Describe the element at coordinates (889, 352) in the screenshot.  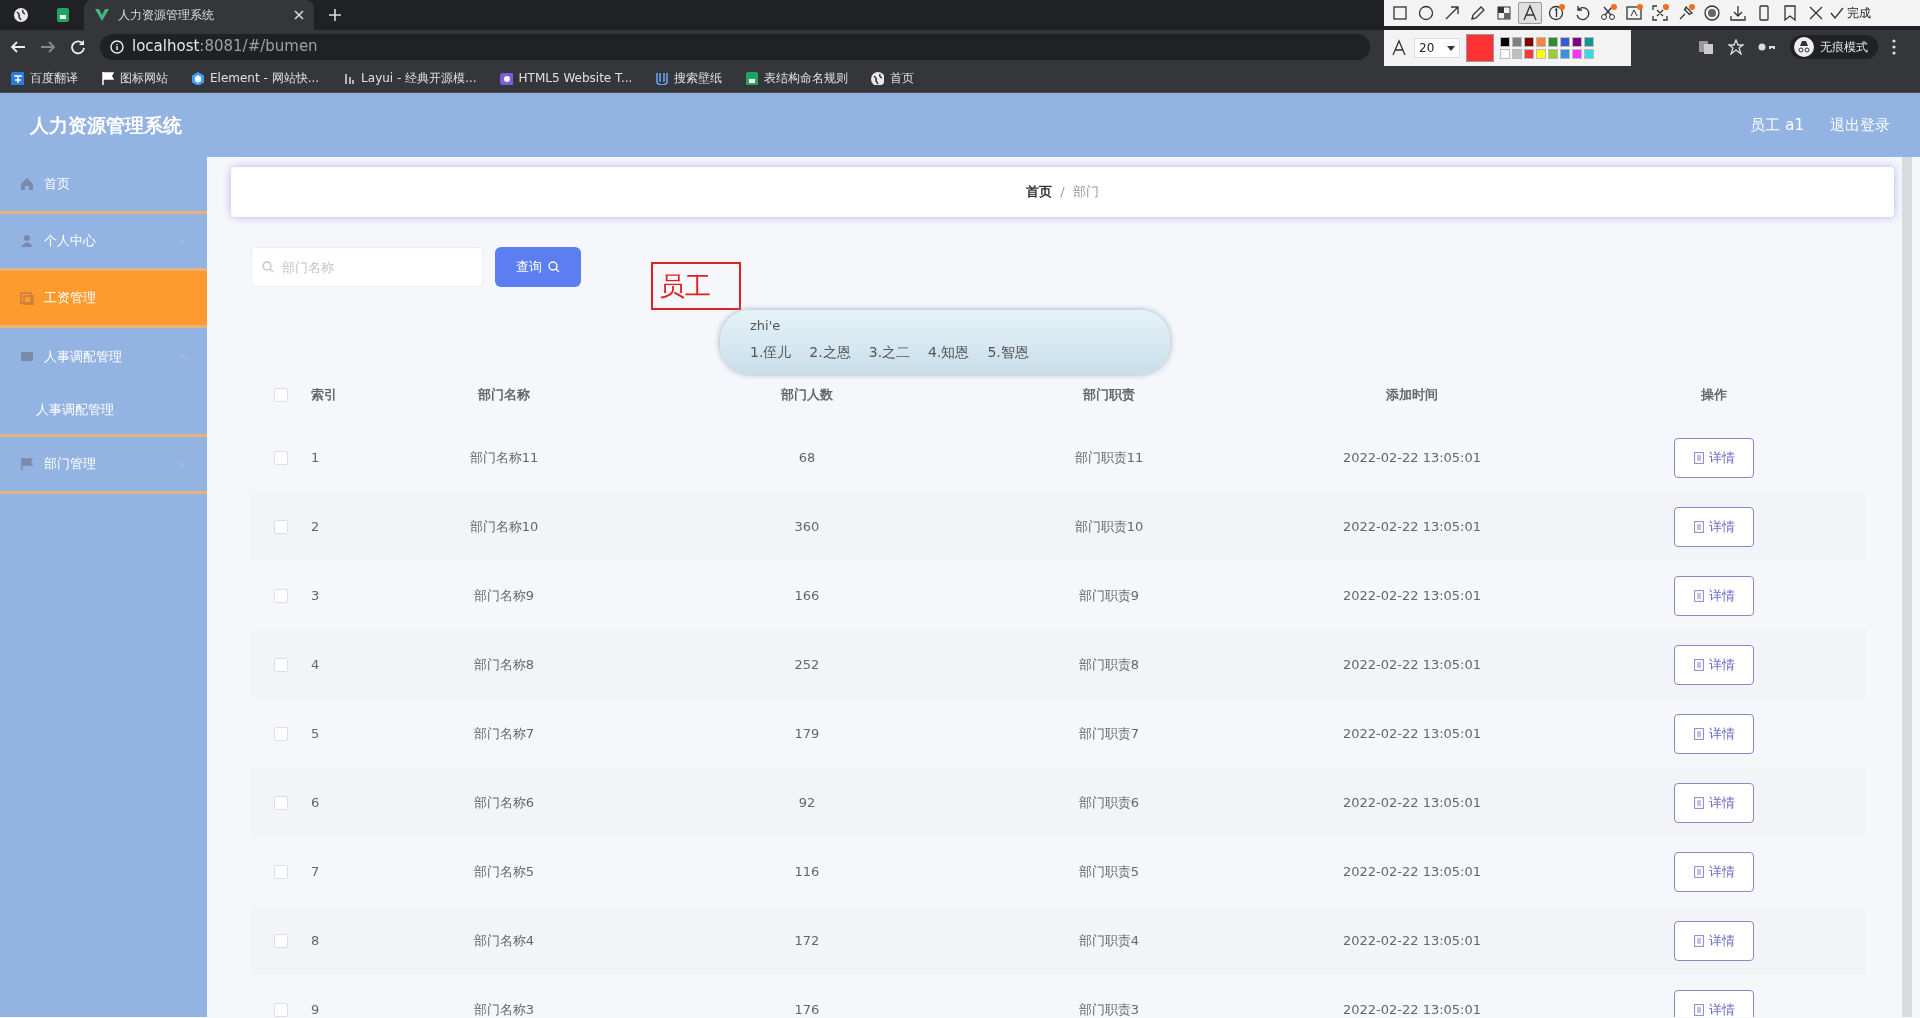
I see `ime-candidate: 3.之二` at that location.